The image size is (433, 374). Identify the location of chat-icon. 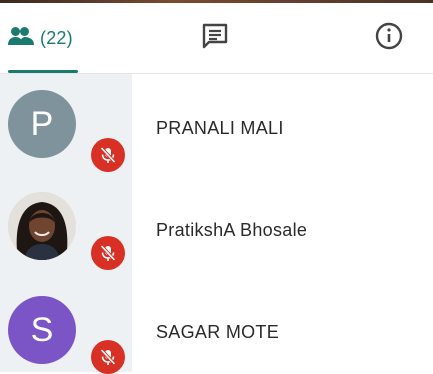
(215, 38).